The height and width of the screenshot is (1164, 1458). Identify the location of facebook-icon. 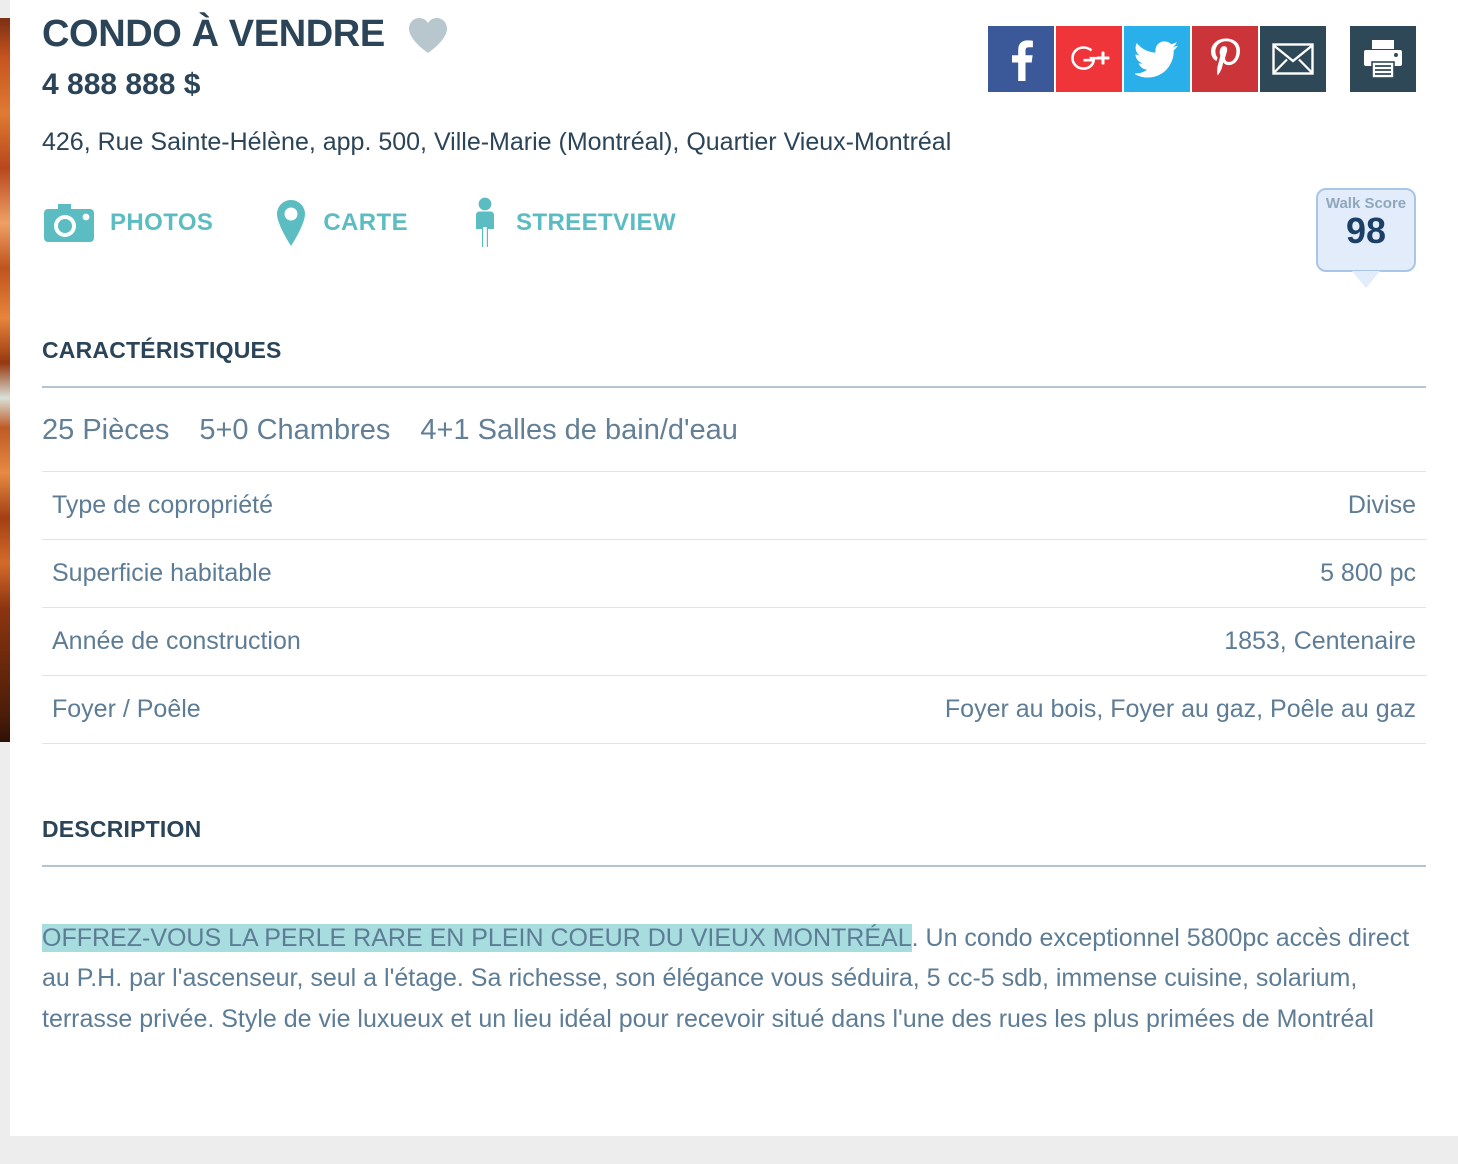
(1022, 60).